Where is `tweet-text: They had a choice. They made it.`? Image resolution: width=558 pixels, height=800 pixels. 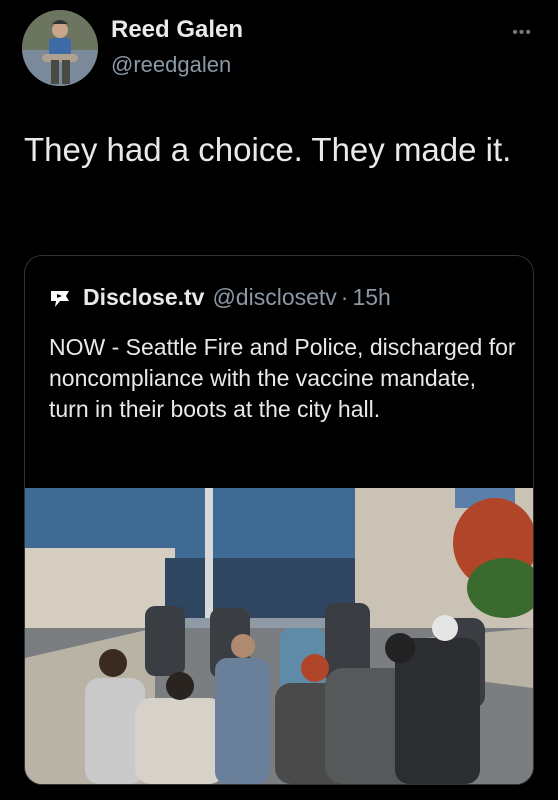 tweet-text: They had a choice. They made it. is located at coordinates (268, 149).